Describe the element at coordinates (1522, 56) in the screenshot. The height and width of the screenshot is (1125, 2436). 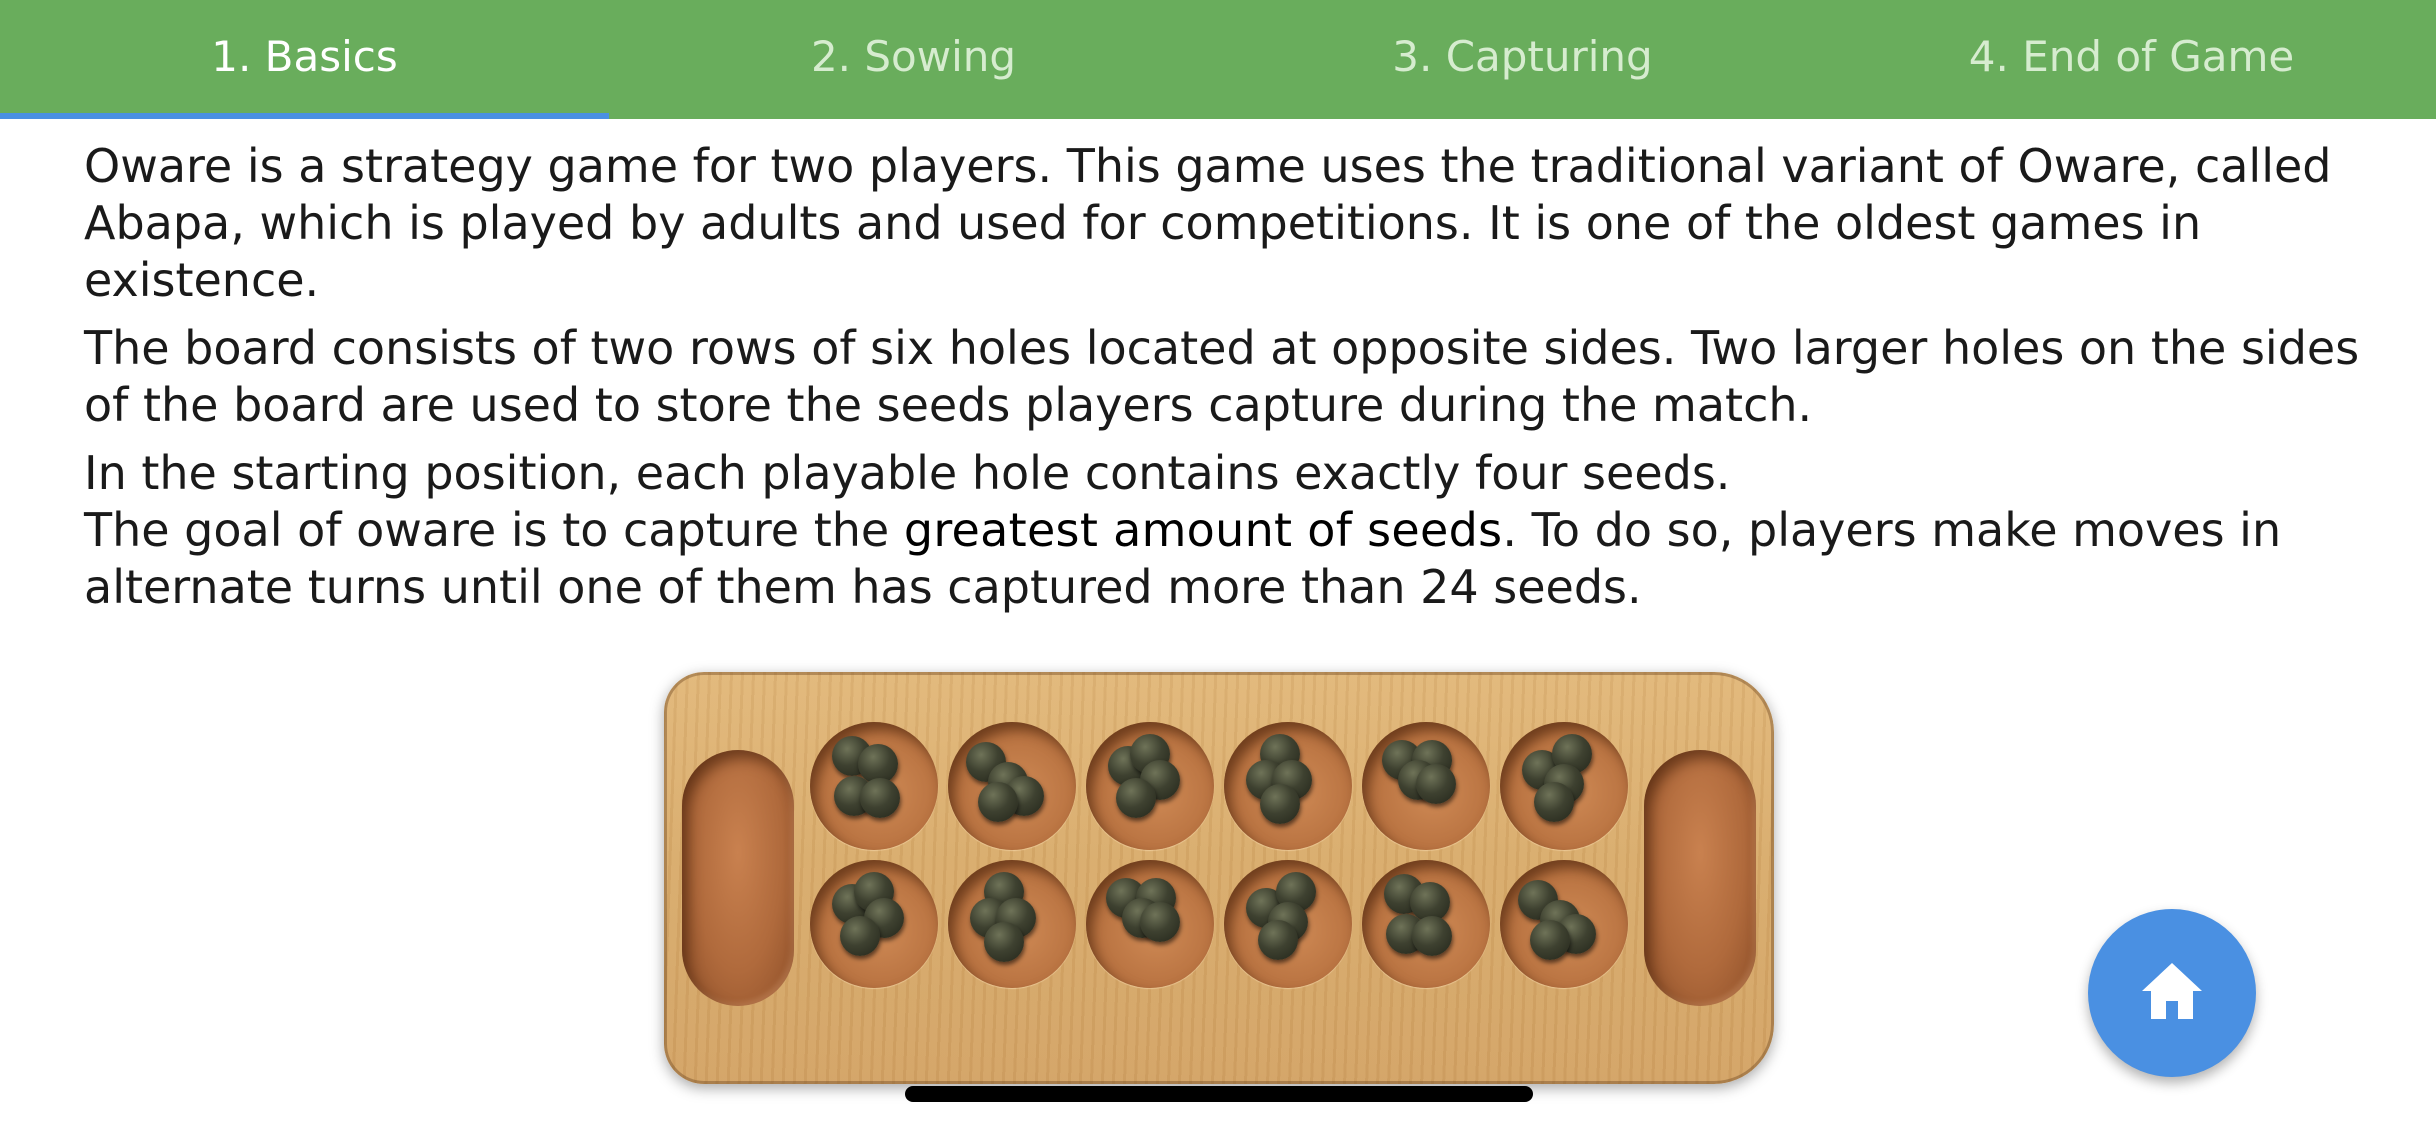
I see `tab-capturing: 3. Capturing` at that location.